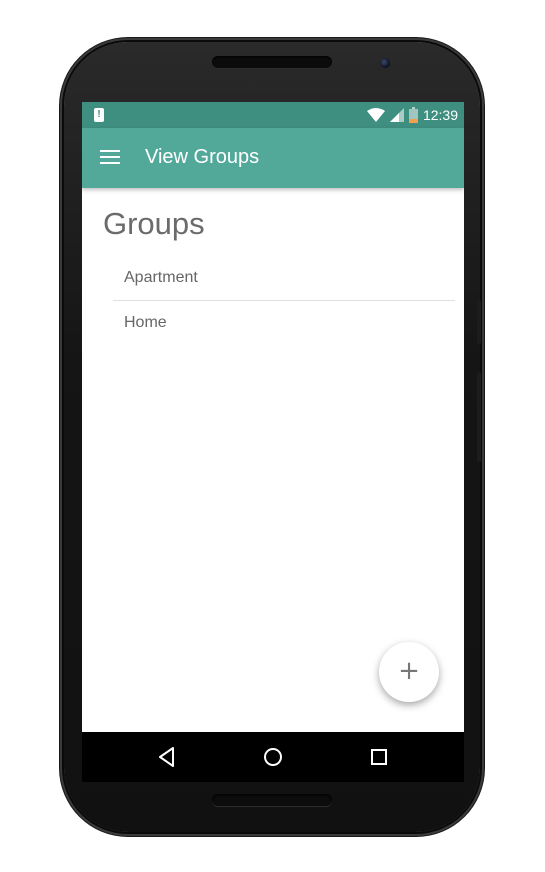 This screenshot has width=545, height=872. I want to click on signal-icon, so click(396, 115).